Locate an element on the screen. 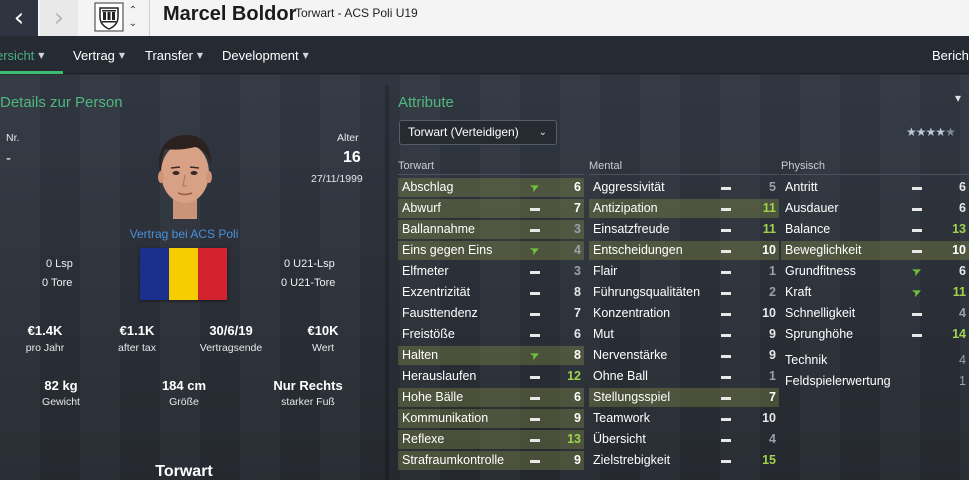 The height and width of the screenshot is (480, 969). active-tab-indicator is located at coordinates (31, 72).